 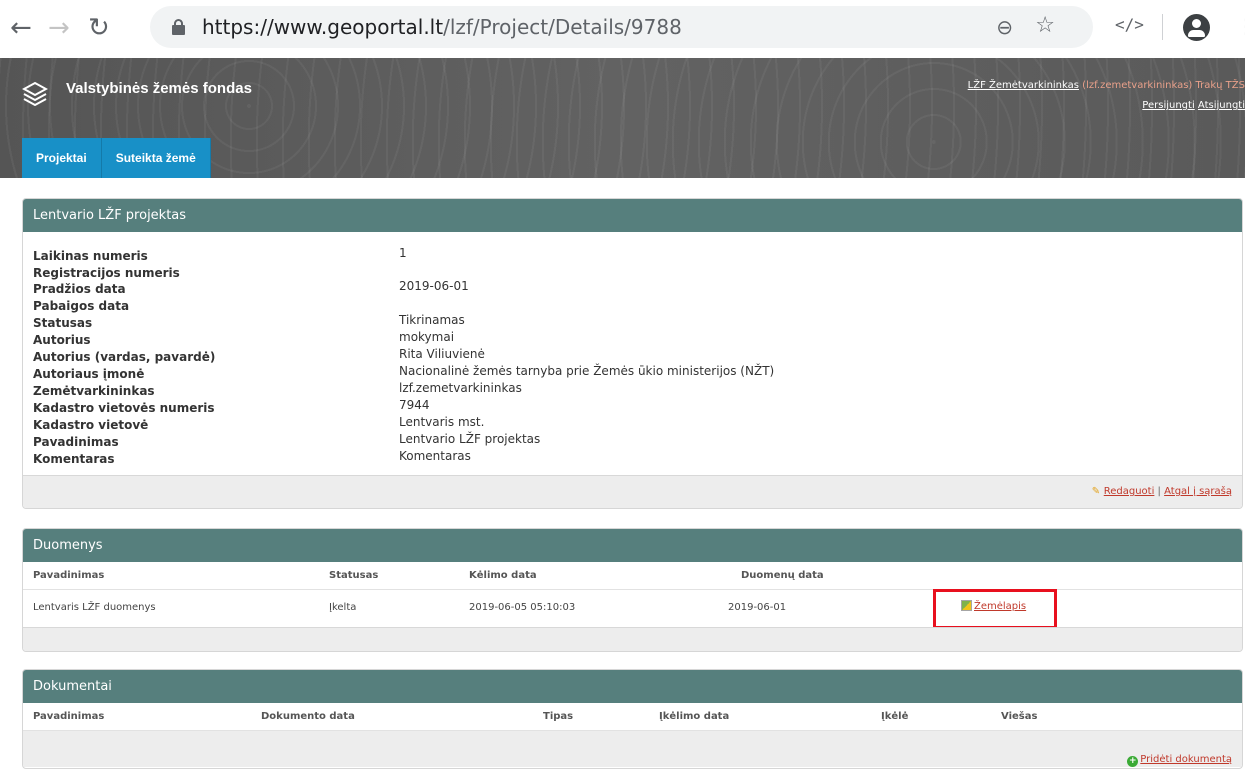 I want to click on col-doc-pavadinimas: Pavadinimas, so click(x=69, y=716).